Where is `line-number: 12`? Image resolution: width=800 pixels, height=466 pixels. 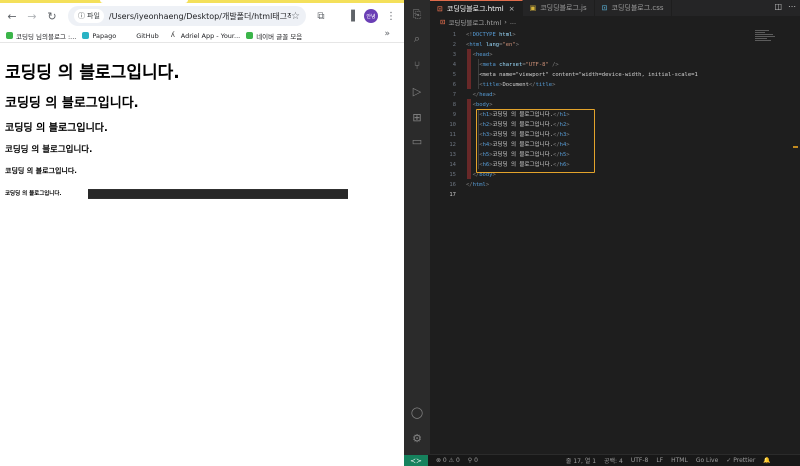 line-number: 12 is located at coordinates (452, 145).